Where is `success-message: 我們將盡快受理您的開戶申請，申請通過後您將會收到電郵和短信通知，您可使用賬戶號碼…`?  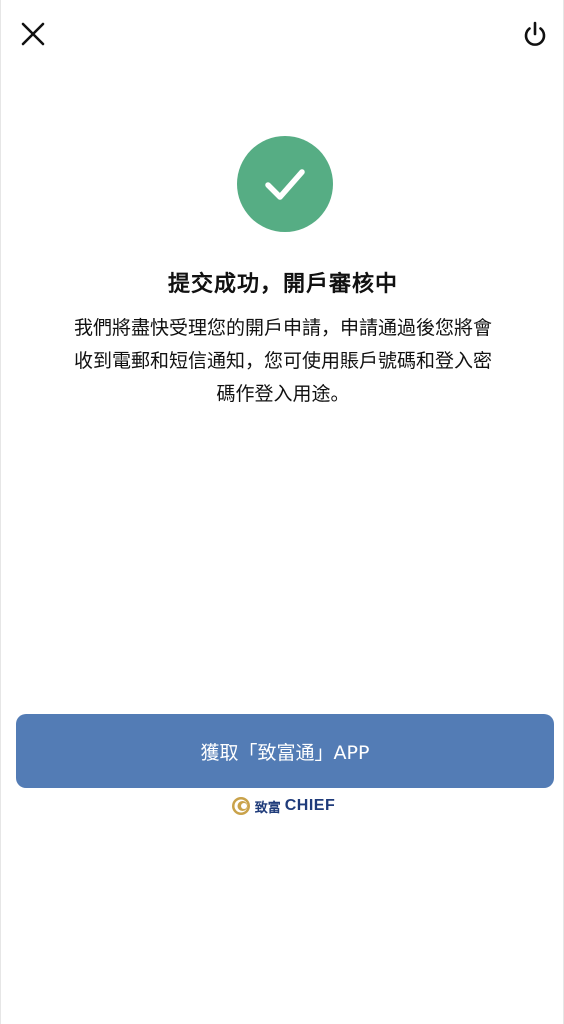
success-message: 我們將盡快受理您的開戶申請，申請通過後您將會收到電郵和短信通知，您可使用賬戶號碼… is located at coordinates (282, 361).